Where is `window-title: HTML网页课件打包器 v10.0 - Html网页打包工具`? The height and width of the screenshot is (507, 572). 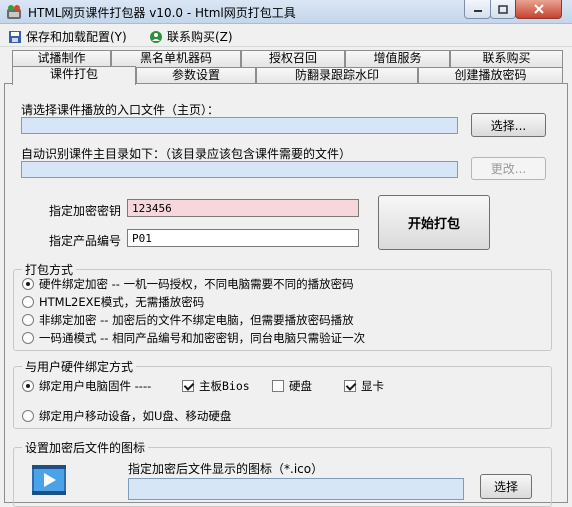
window-title: HTML网页课件打包器 v10.0 - Html网页打包工具 is located at coordinates (162, 13).